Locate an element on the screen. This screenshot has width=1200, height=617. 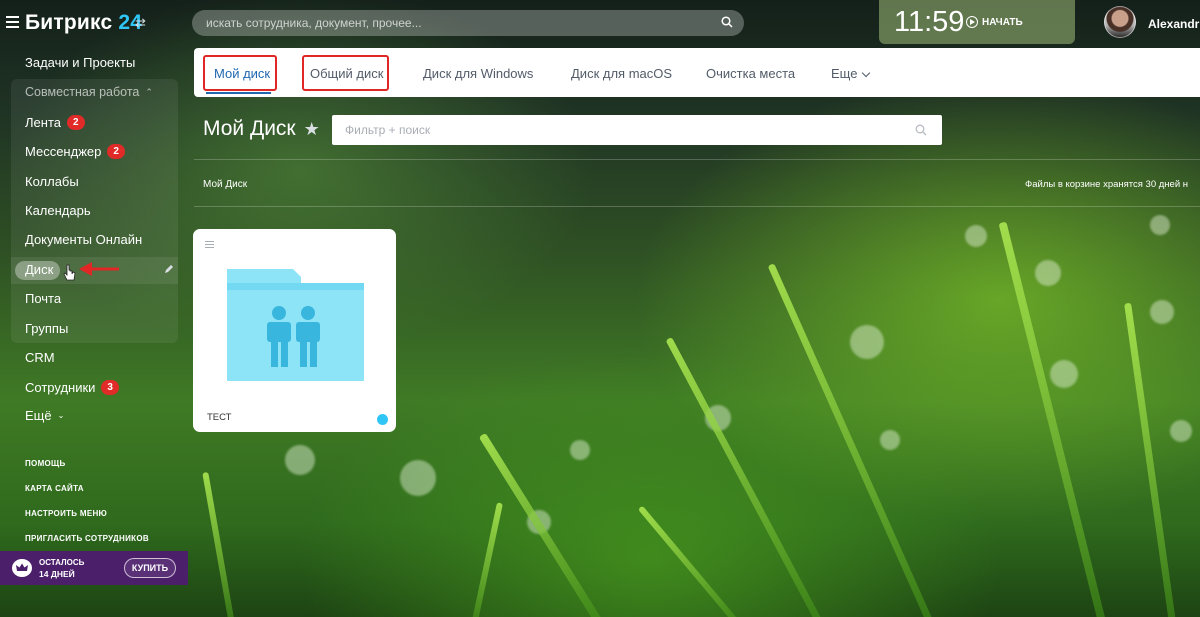
invite-employees-link: ПРИГЛАСИТЬ СОТРУДНИКОВ is located at coordinates (87, 538).